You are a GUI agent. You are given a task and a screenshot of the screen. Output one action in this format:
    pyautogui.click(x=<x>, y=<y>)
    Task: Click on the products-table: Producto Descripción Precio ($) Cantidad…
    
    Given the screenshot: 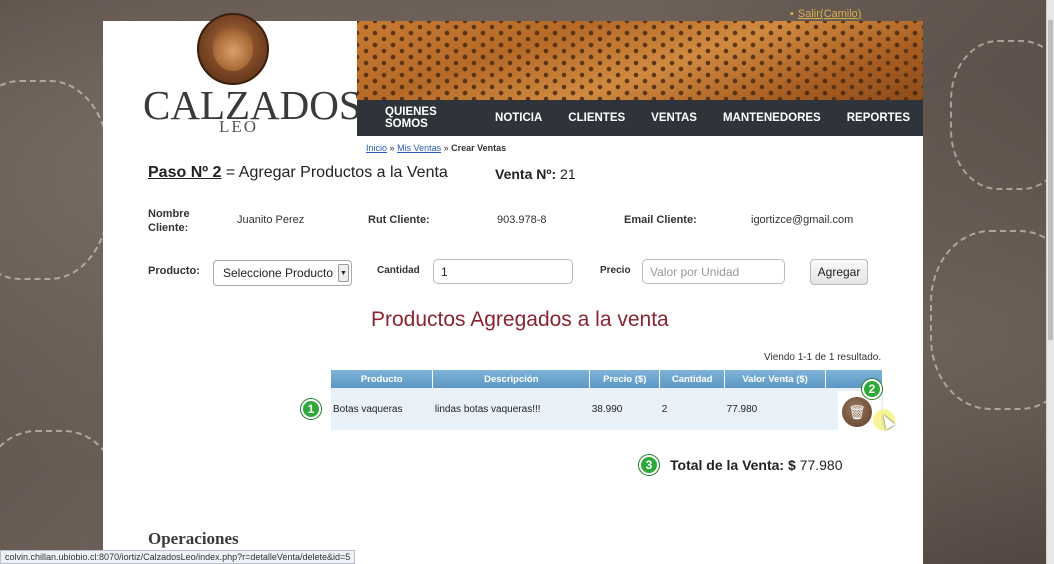 What is the action you would take?
    pyautogui.click(x=607, y=400)
    